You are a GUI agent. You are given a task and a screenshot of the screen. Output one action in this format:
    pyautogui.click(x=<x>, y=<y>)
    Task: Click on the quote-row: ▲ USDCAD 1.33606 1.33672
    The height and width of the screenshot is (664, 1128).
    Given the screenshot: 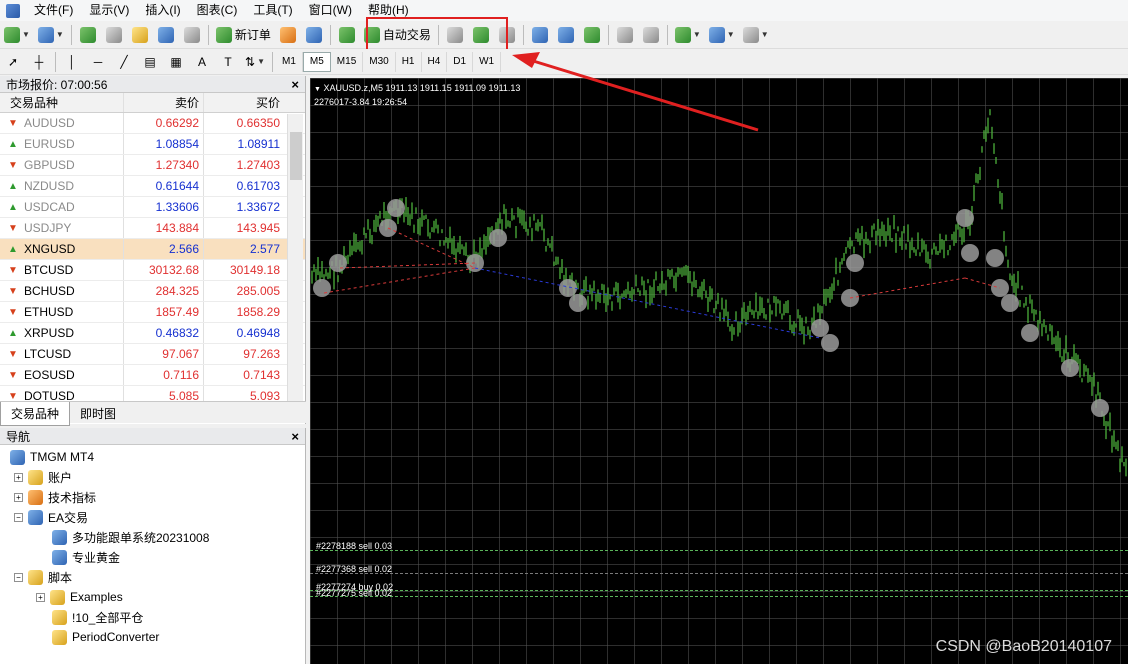 What is the action you would take?
    pyautogui.click(x=152, y=207)
    